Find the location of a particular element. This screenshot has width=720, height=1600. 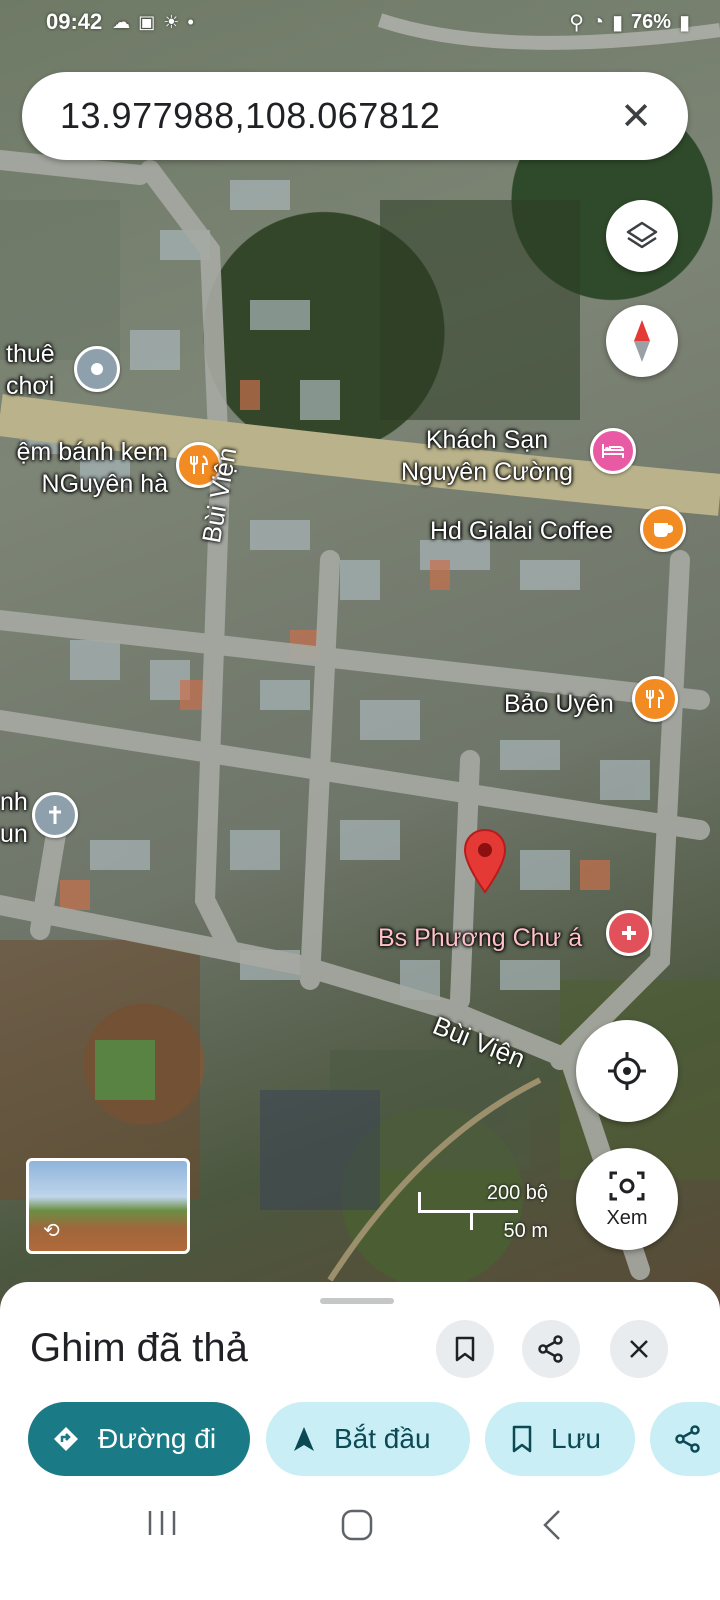

my-location-button is located at coordinates (627, 1071).